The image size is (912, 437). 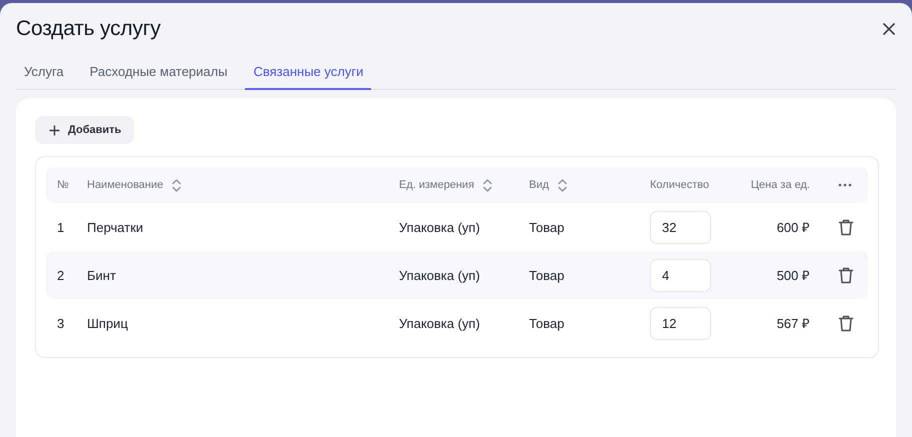 What do you see at coordinates (60, 227) in the screenshot?
I see `row-number: 1` at bounding box center [60, 227].